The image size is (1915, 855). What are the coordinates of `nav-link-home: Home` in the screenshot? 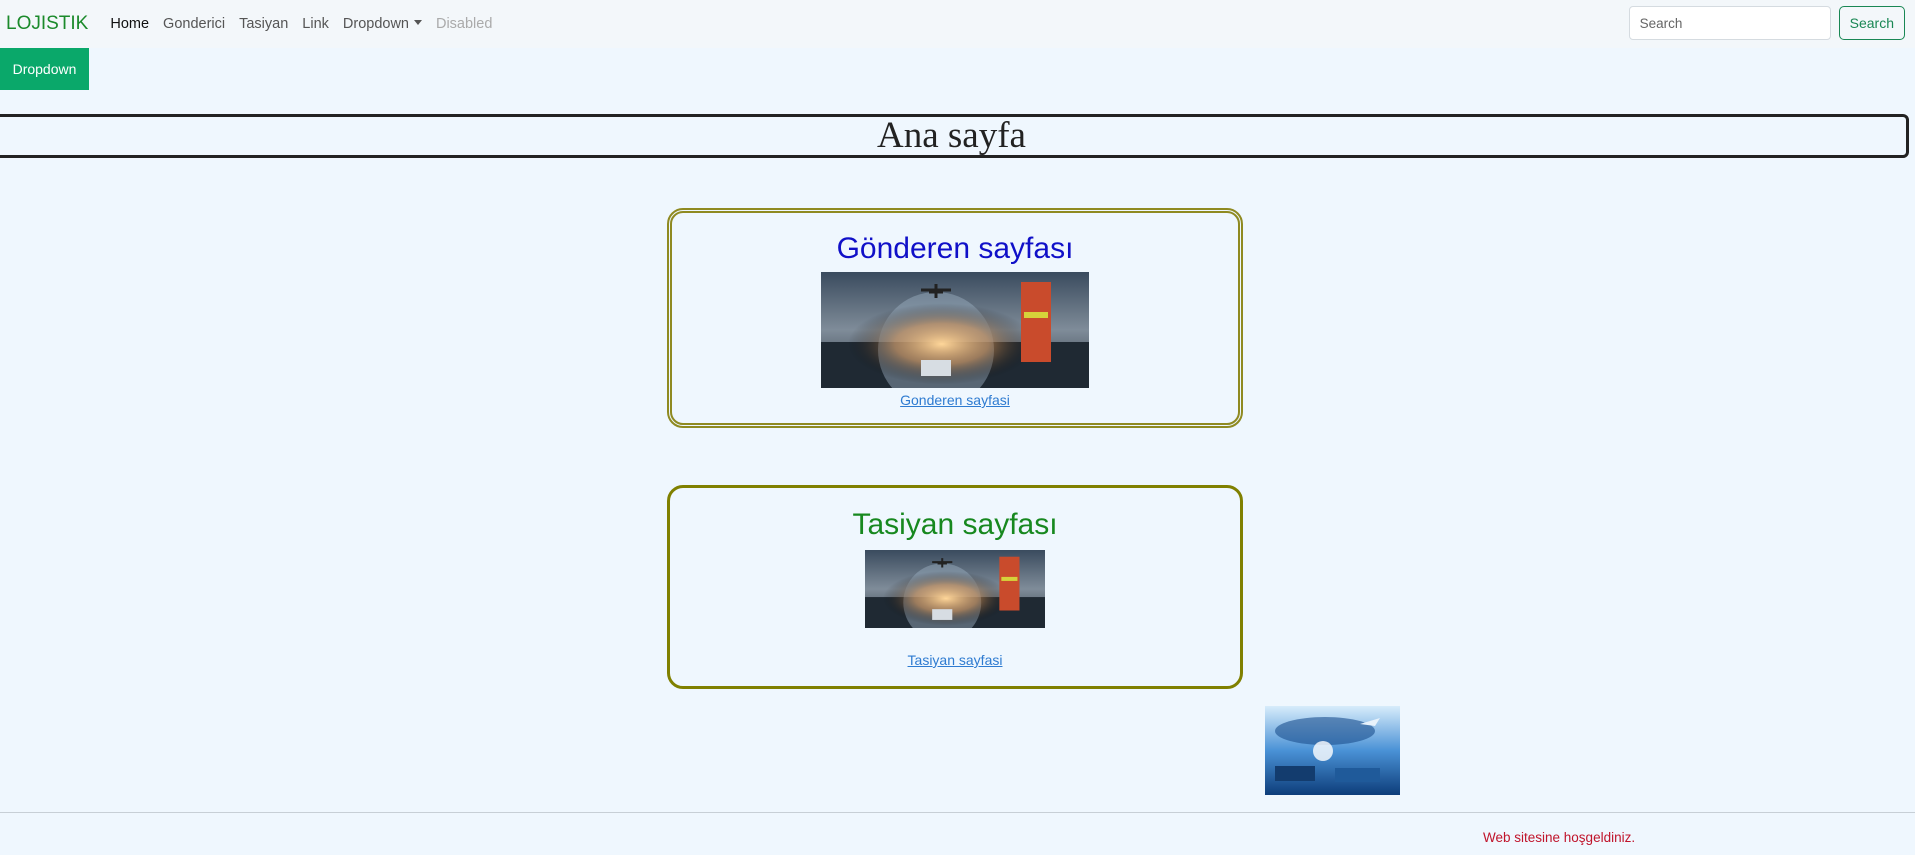 It's located at (129, 24).